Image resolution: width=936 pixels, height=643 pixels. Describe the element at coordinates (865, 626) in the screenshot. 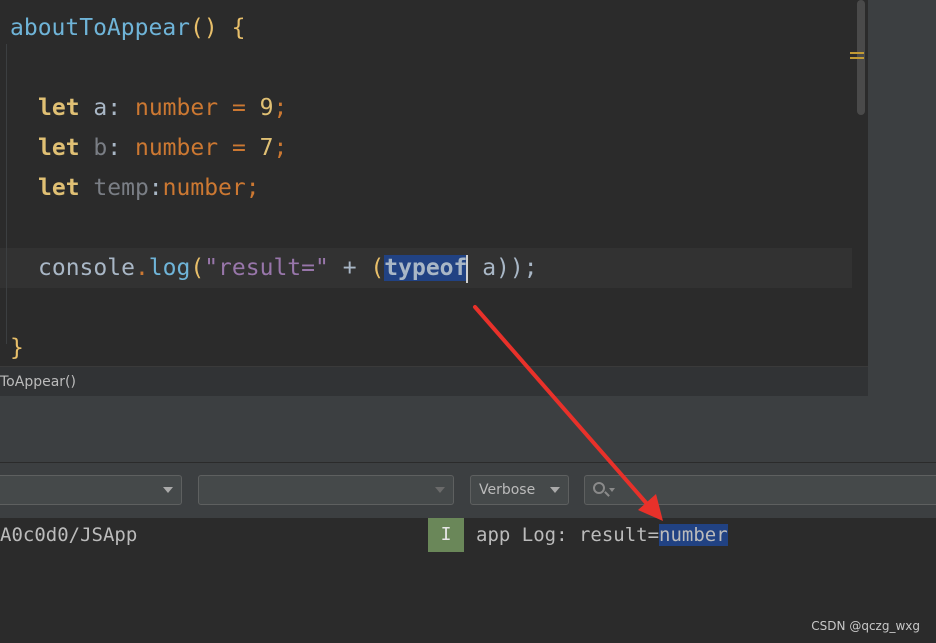

I see `watermark: CSDN @qczg_wxg` at that location.